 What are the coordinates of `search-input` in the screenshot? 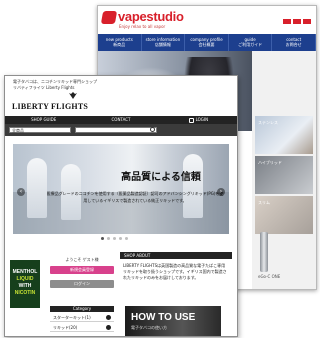 It's located at (116, 130).